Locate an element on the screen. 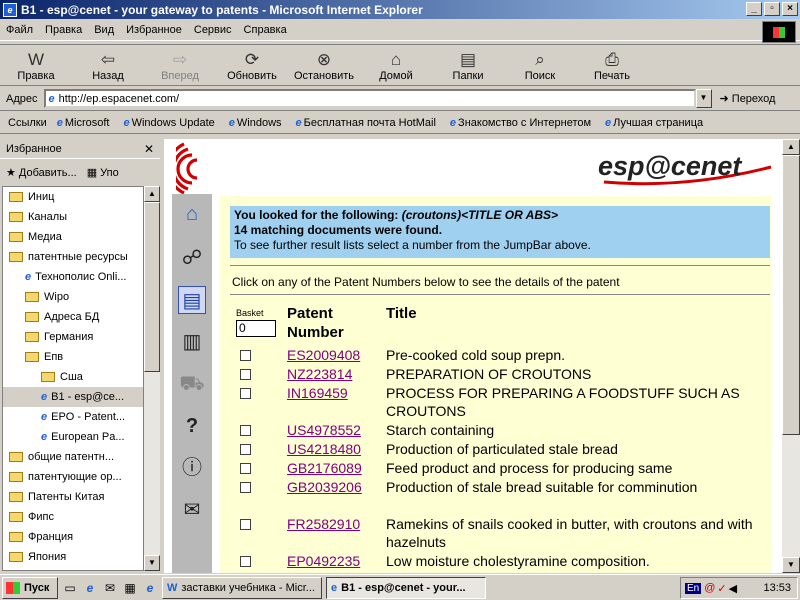 The height and width of the screenshot is (600, 800). search-button: ⌕ Поиск is located at coordinates (540, 65).